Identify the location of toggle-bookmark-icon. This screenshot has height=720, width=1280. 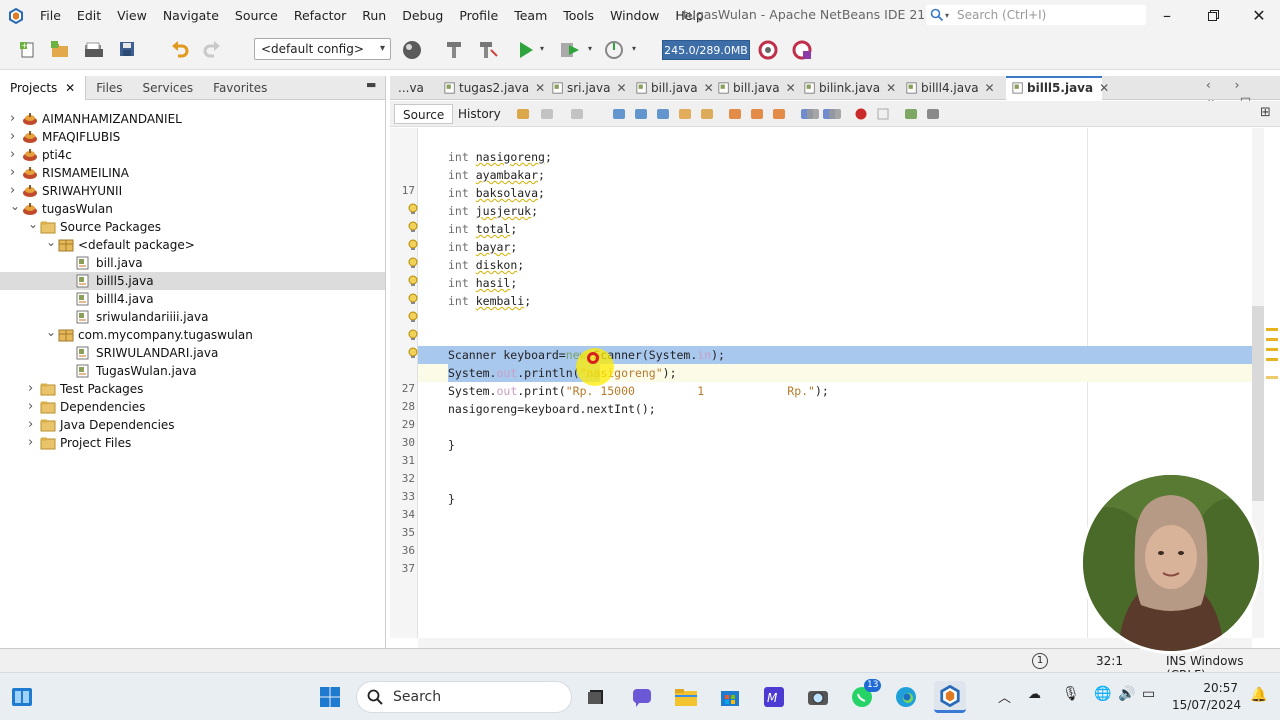
(779, 114).